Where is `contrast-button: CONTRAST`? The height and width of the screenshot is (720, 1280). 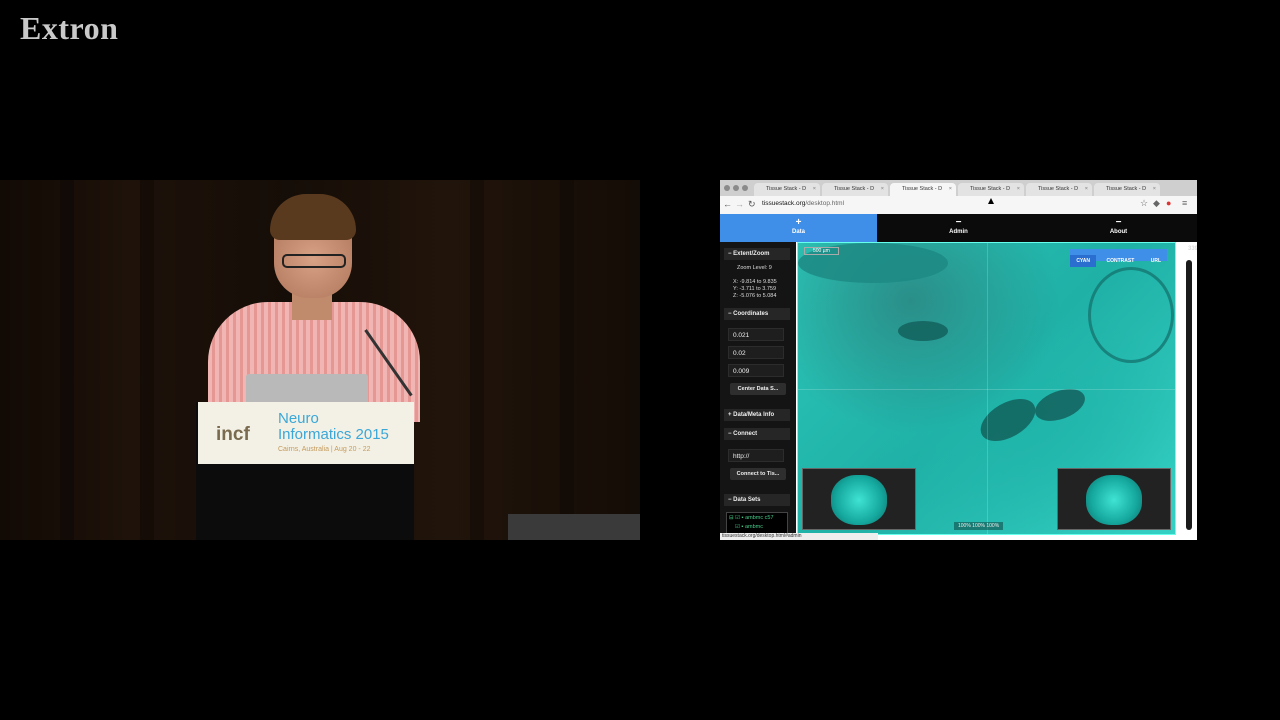
contrast-button: CONTRAST is located at coordinates (1120, 261).